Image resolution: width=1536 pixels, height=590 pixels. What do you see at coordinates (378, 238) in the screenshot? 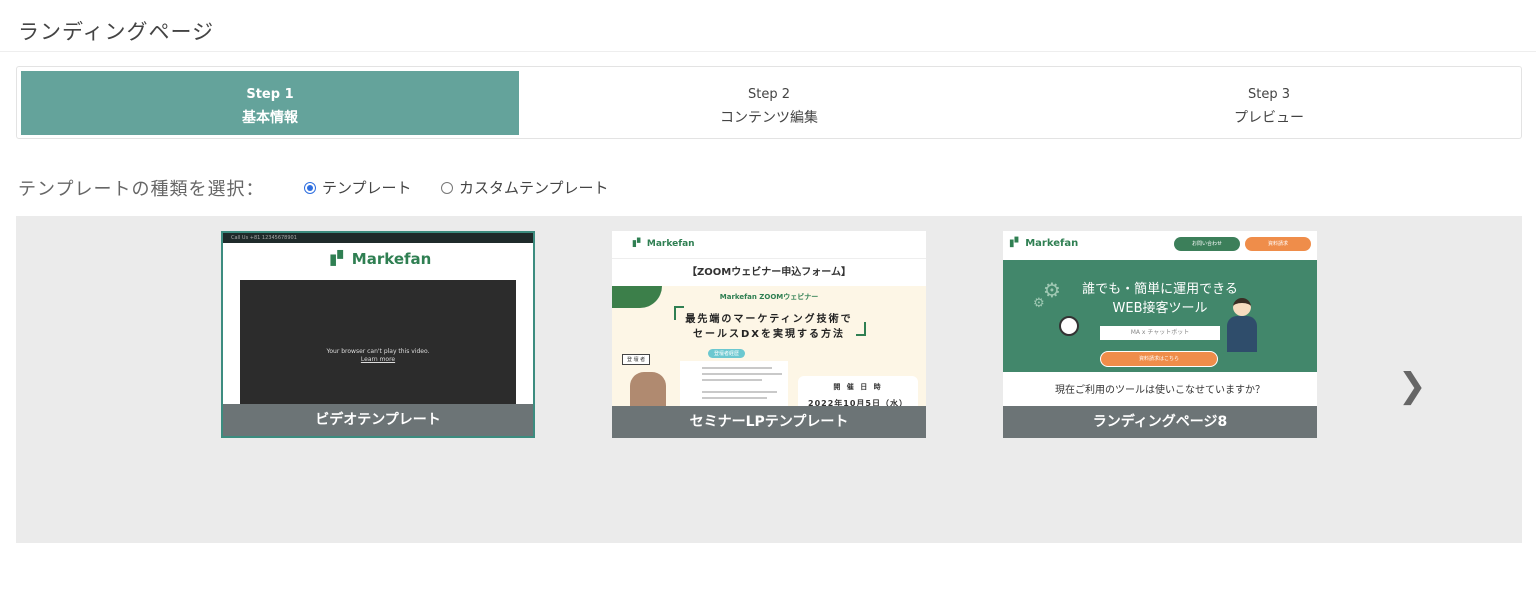
I see `preview-topbar: Call Us +81 12345678901` at bounding box center [378, 238].